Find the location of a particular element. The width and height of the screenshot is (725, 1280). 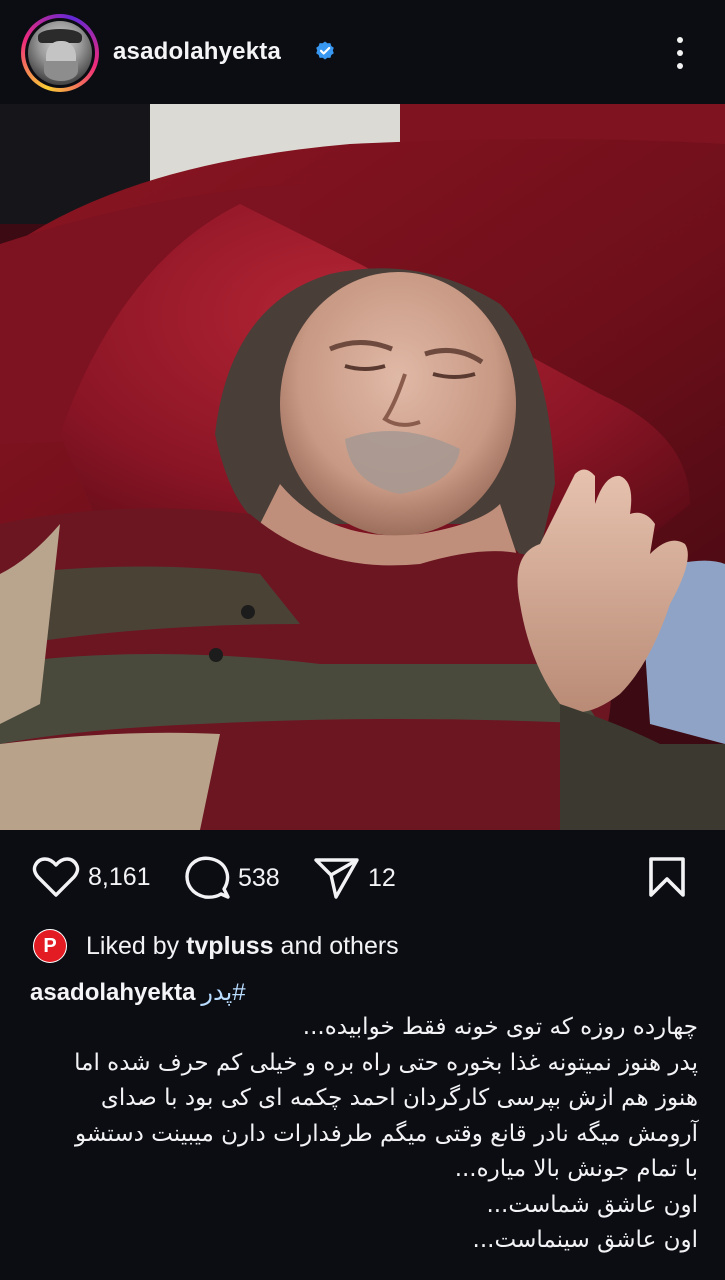

comment-icon is located at coordinates (207, 877).